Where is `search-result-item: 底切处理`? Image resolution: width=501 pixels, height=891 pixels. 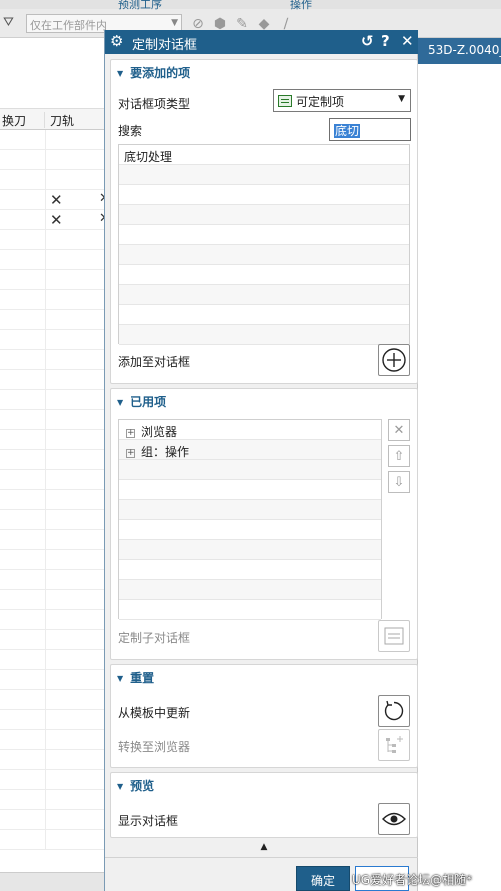 search-result-item: 底切处理 is located at coordinates (264, 155).